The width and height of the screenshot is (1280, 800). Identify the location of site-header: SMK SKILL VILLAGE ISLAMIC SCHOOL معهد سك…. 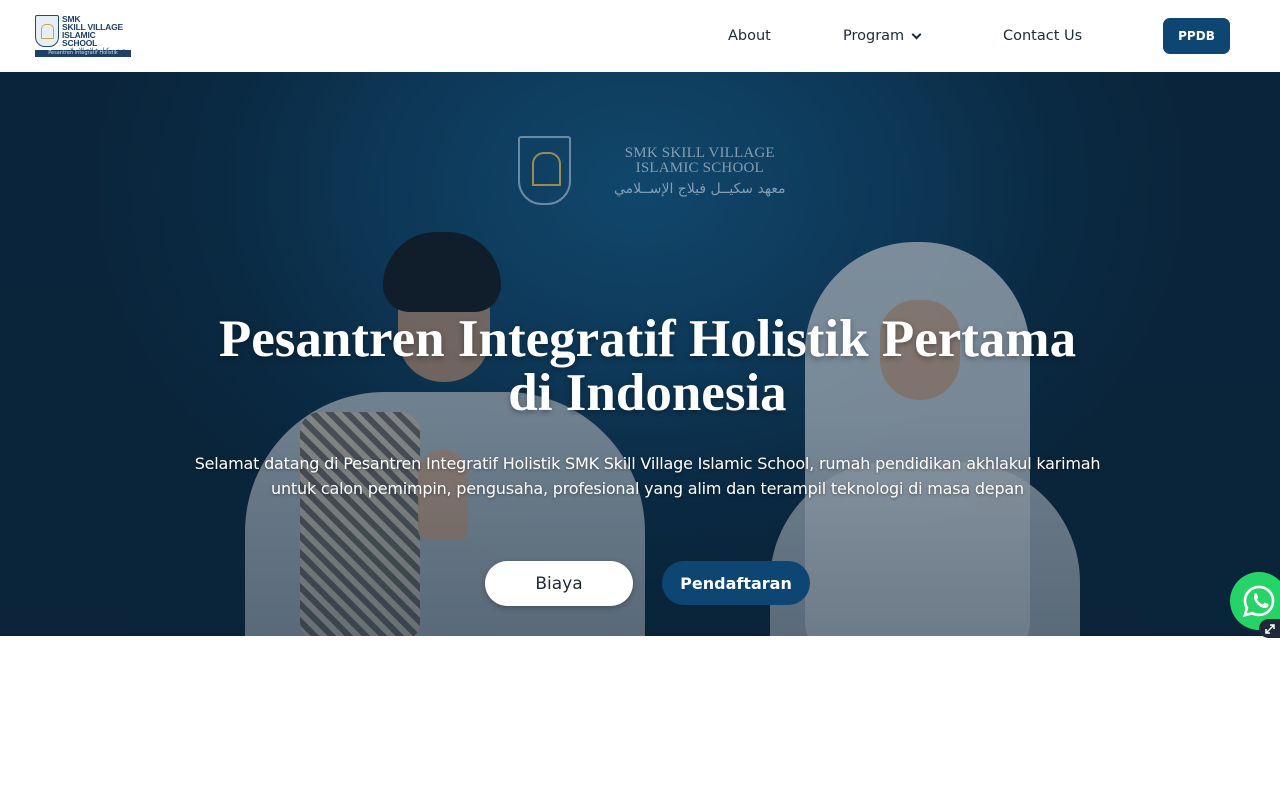
(640, 36).